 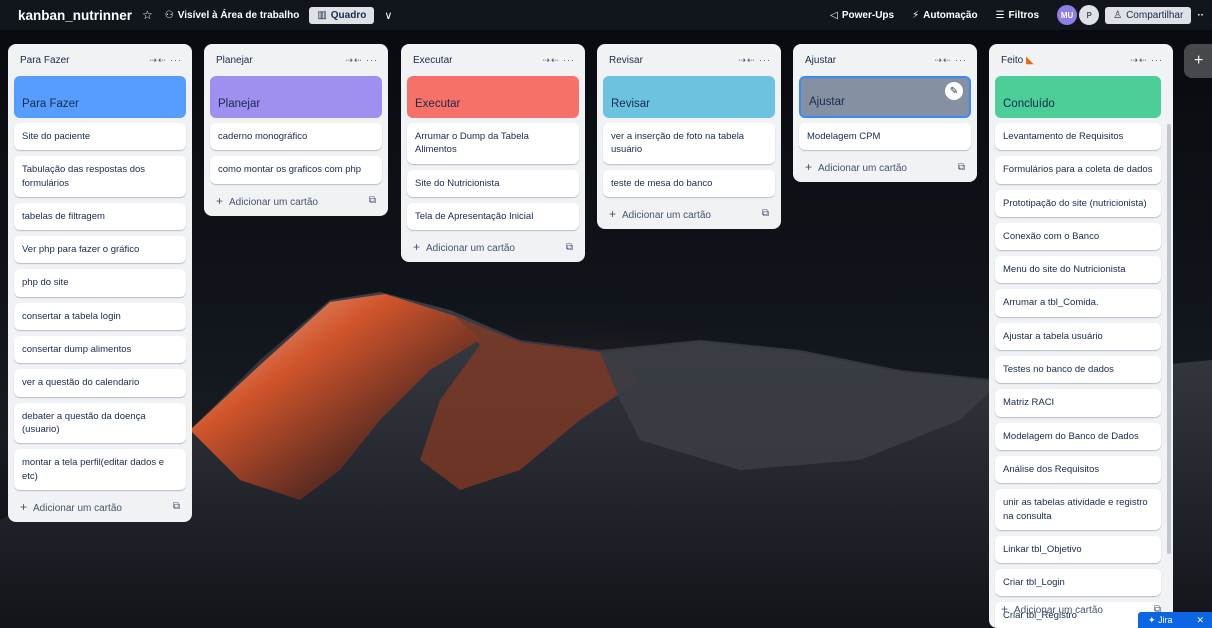 I want to click on cover-card: Para Fazer, so click(x=100, y=97).